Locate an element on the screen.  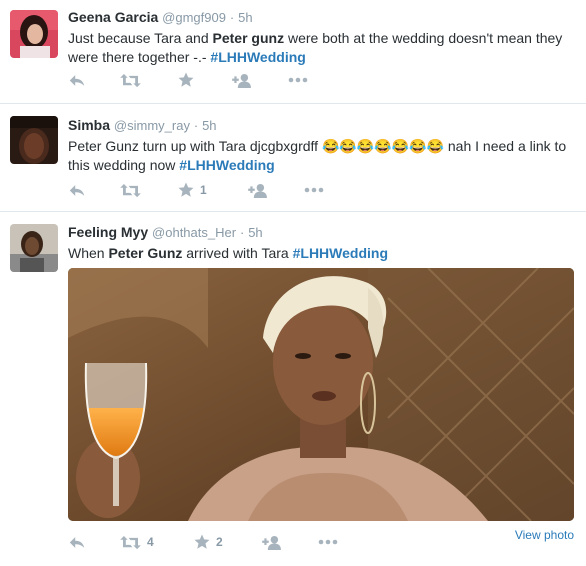
bold-mention: Peter gunz is located at coordinates (248, 38).